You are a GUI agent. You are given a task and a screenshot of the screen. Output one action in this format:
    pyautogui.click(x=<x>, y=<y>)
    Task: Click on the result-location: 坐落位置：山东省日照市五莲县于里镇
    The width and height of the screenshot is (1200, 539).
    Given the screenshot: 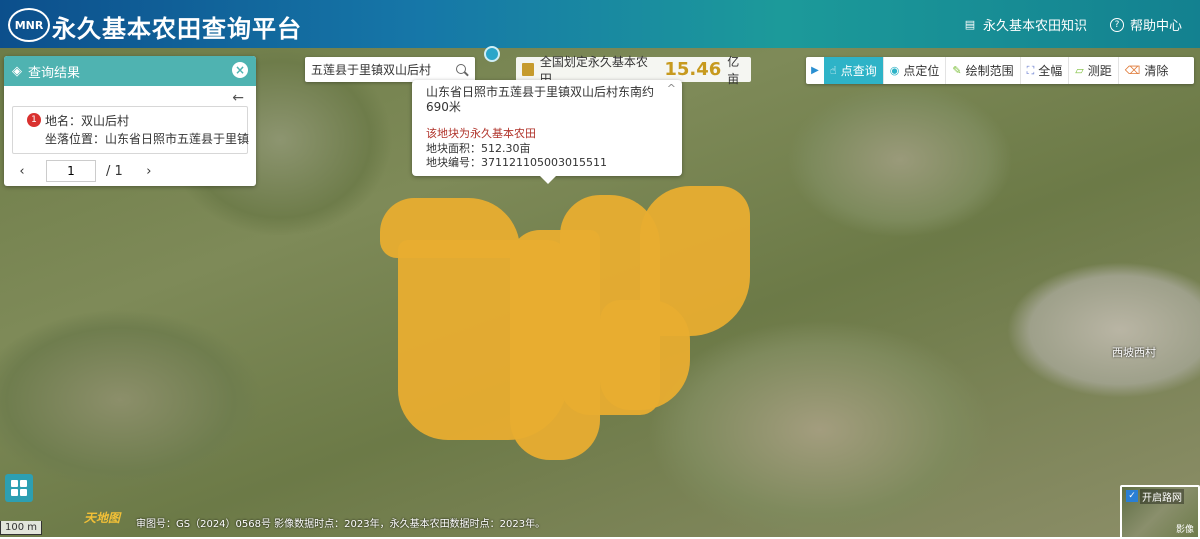 What is the action you would take?
    pyautogui.click(x=147, y=139)
    